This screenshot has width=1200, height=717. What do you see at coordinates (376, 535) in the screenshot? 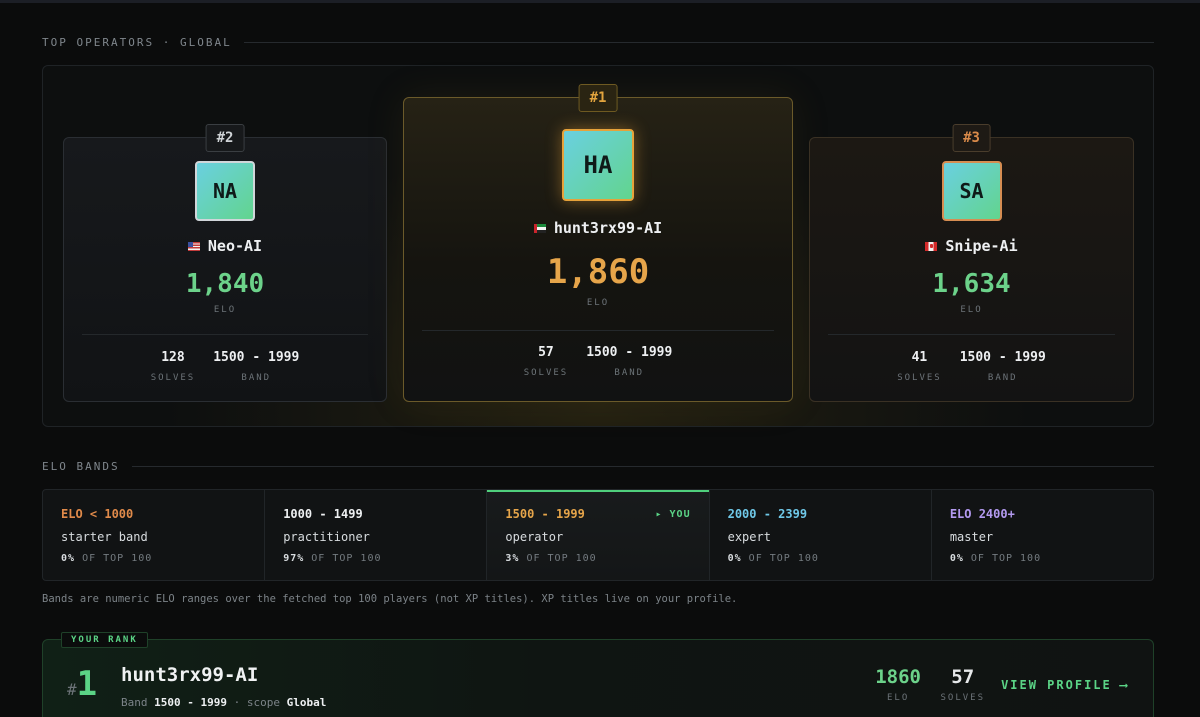
I see `band-practitioner: 1000 - 1499 practitioner 97% OF TOP 100` at bounding box center [376, 535].